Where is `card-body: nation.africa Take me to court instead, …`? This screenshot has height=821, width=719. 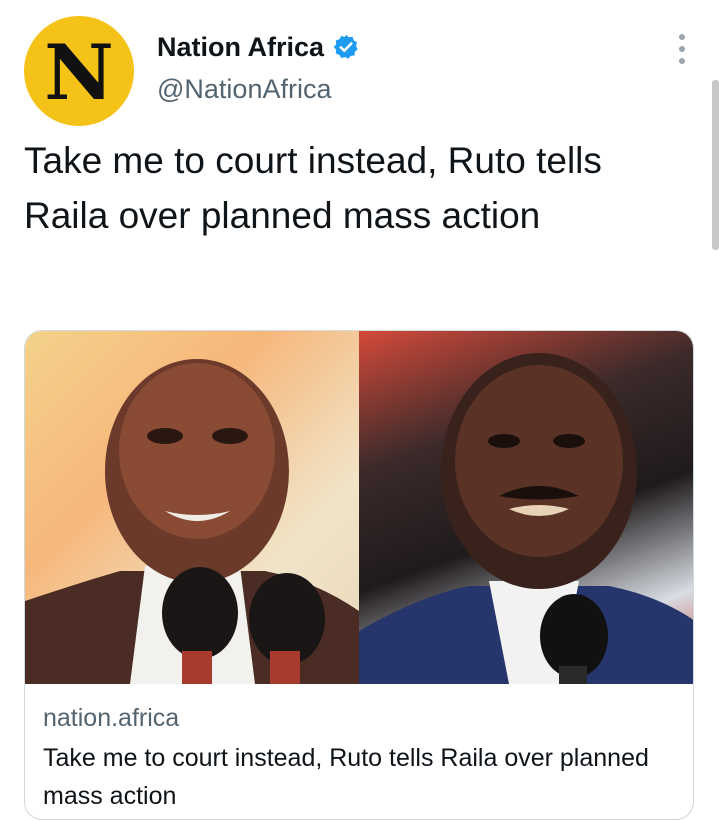
card-body: nation.africa Take me to court instead, … is located at coordinates (359, 758).